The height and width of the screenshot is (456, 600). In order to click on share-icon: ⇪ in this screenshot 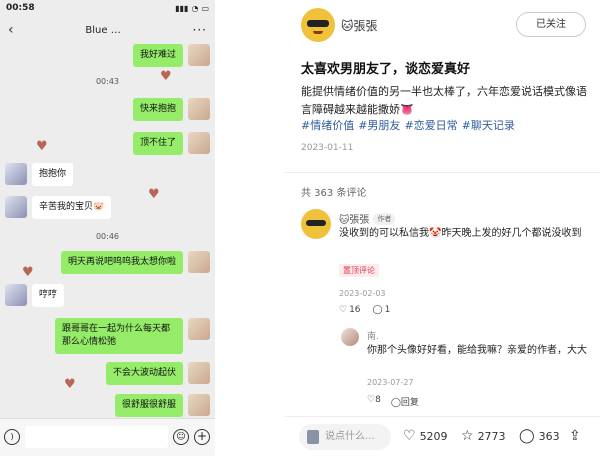, I will do `click(575, 436)`.